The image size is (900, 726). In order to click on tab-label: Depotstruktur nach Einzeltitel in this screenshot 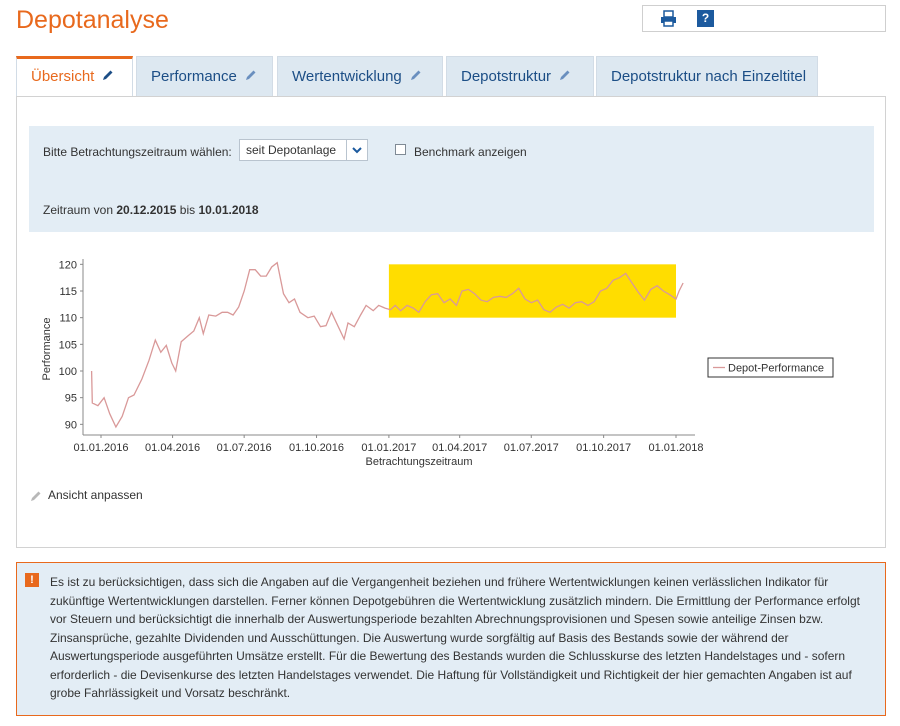, I will do `click(709, 76)`.